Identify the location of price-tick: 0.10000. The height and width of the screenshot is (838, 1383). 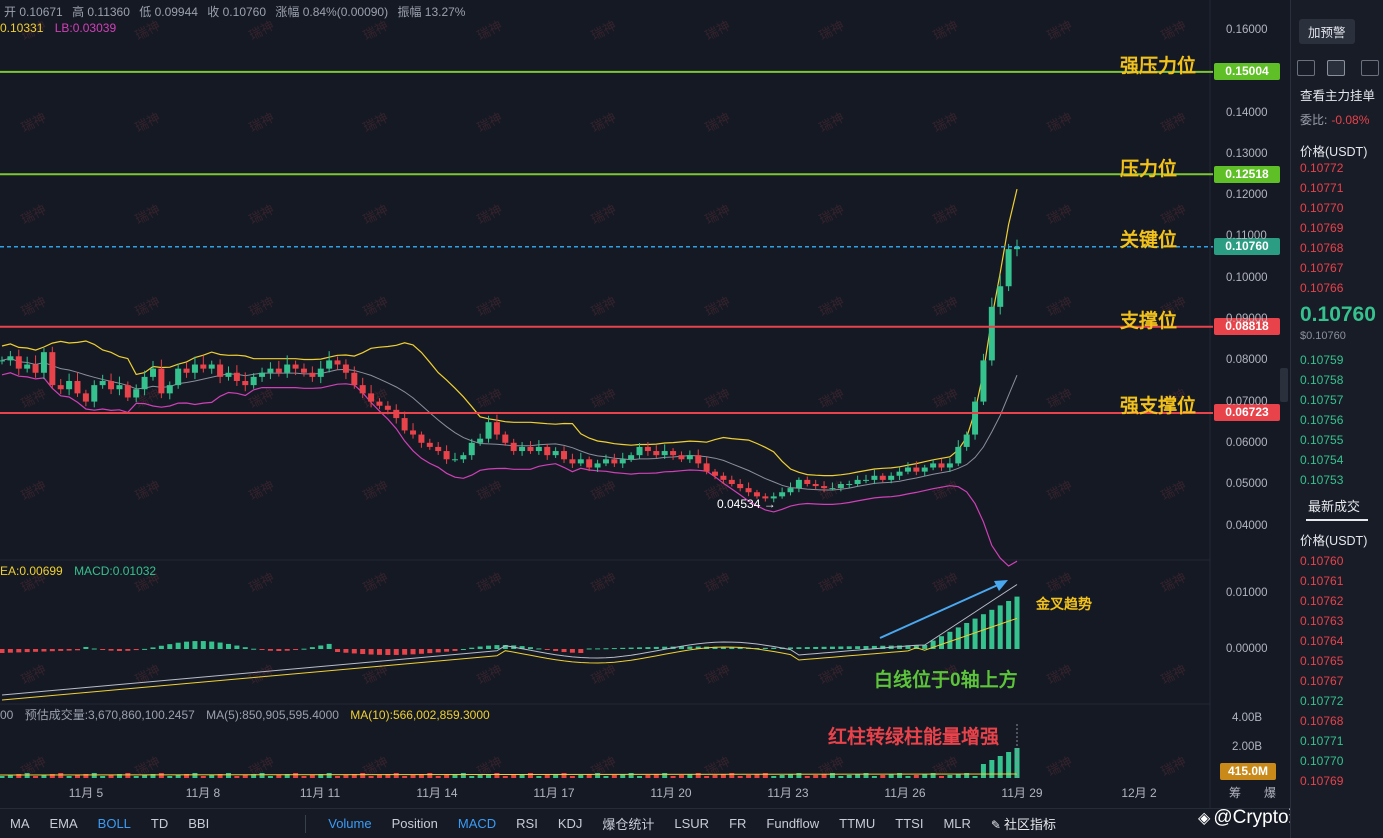
(1247, 278).